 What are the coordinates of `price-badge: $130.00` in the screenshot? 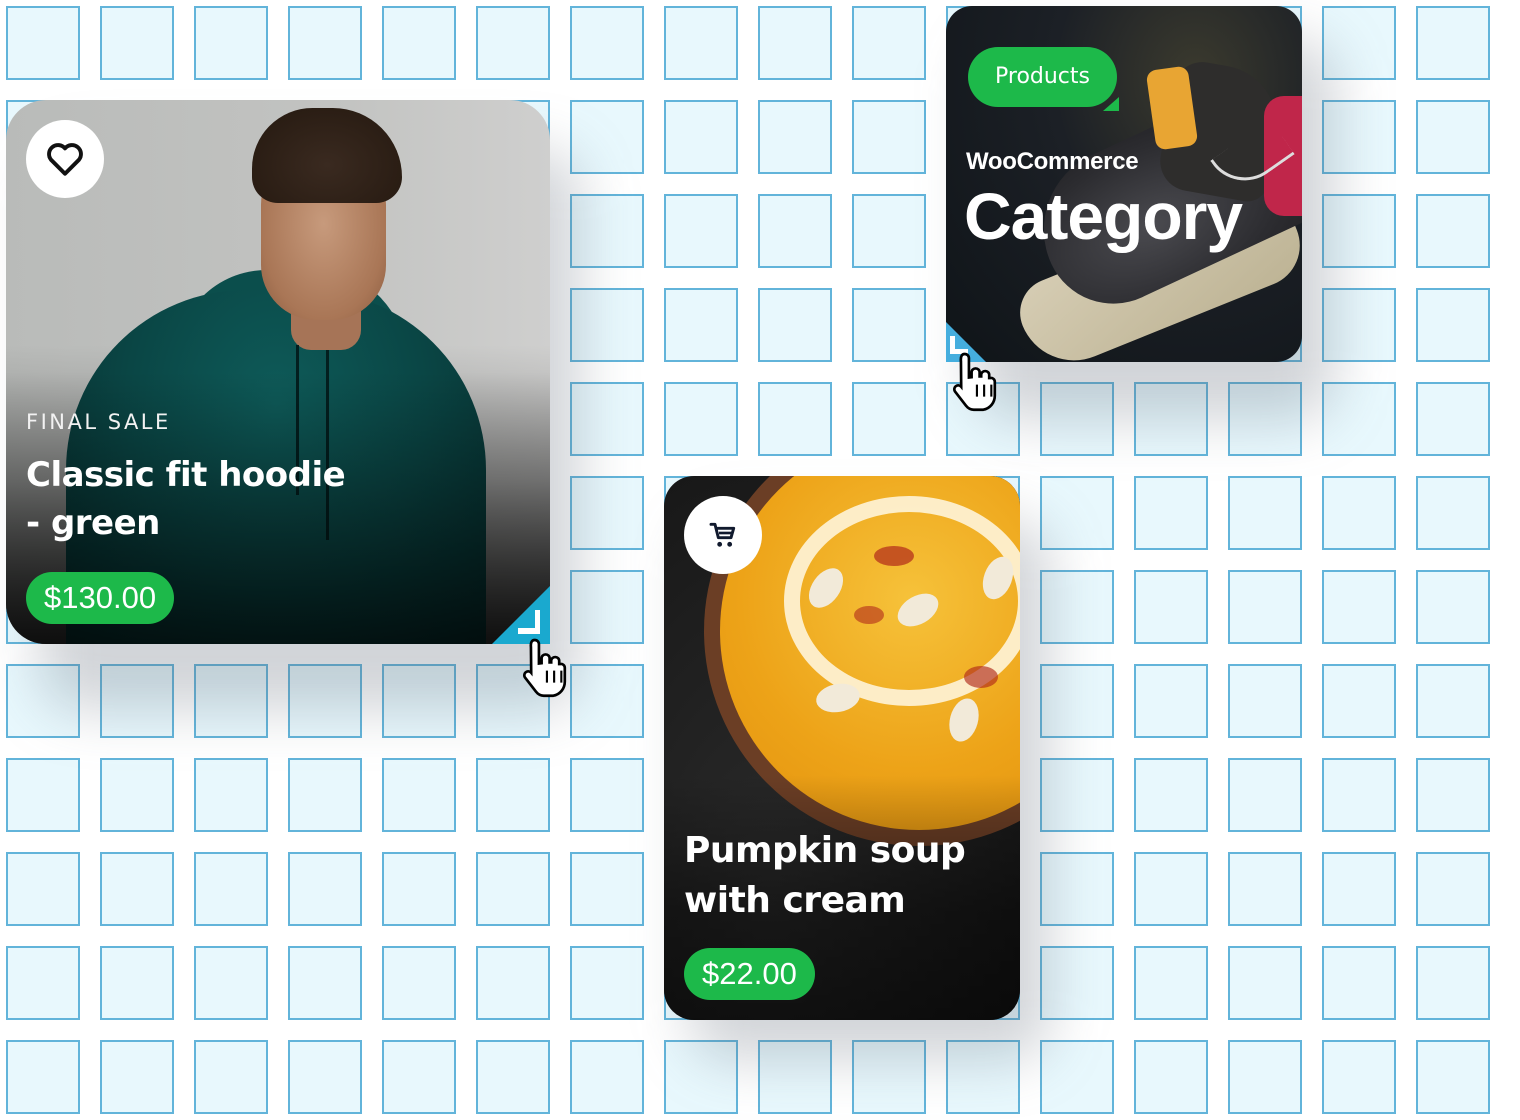 It's located at (100, 598).